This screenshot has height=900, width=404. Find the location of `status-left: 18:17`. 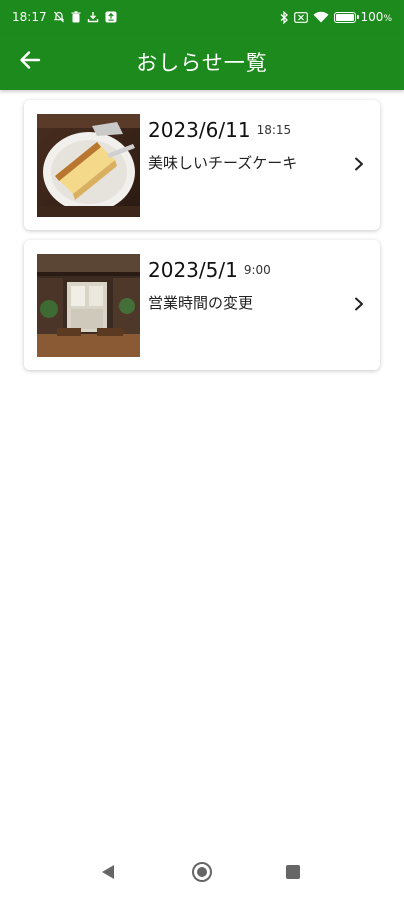

status-left: 18:17 is located at coordinates (64, 17).